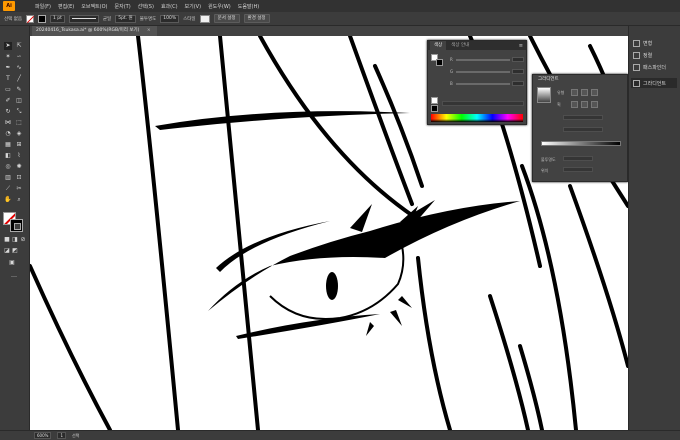  What do you see at coordinates (123, 6) in the screenshot?
I see `menu-type: 문자(T)` at bounding box center [123, 6].